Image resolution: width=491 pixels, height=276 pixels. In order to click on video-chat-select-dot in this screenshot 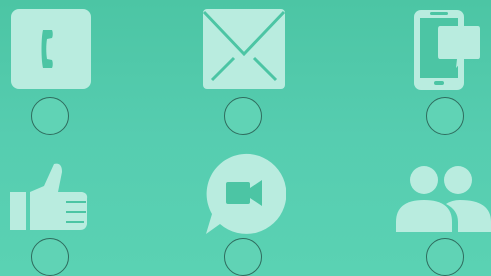, I will do `click(243, 257)`.